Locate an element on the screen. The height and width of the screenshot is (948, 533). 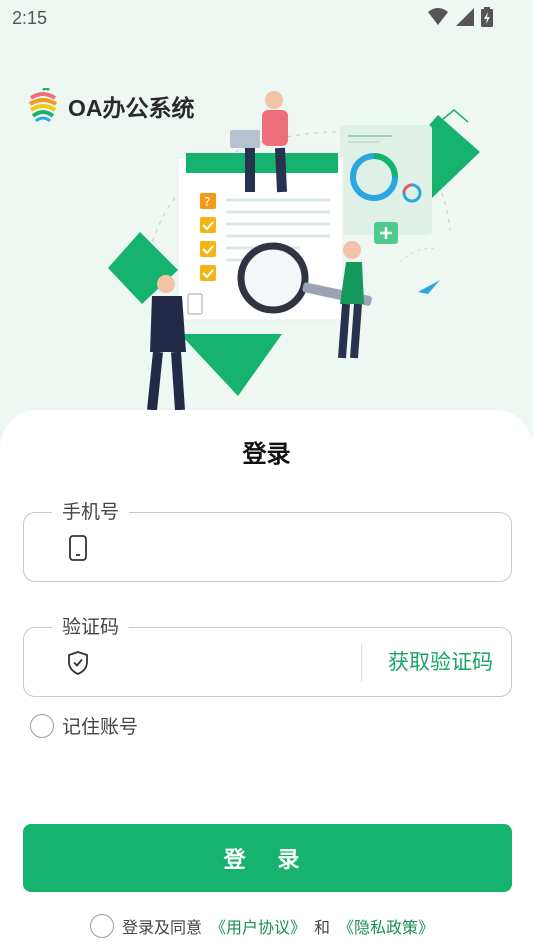
phone-field: 手机号 is located at coordinates (267, 539).